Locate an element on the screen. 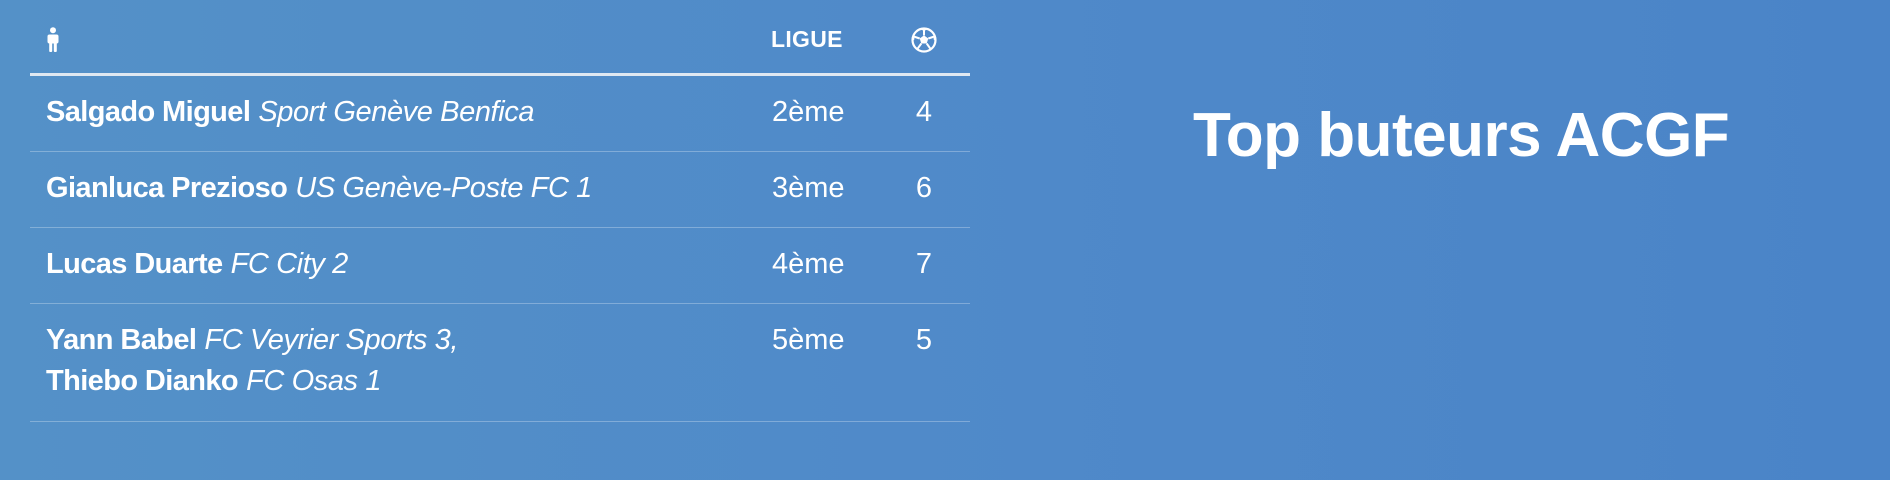 The width and height of the screenshot is (1890, 480). table-header: LIGUE is located at coordinates (500, 38).